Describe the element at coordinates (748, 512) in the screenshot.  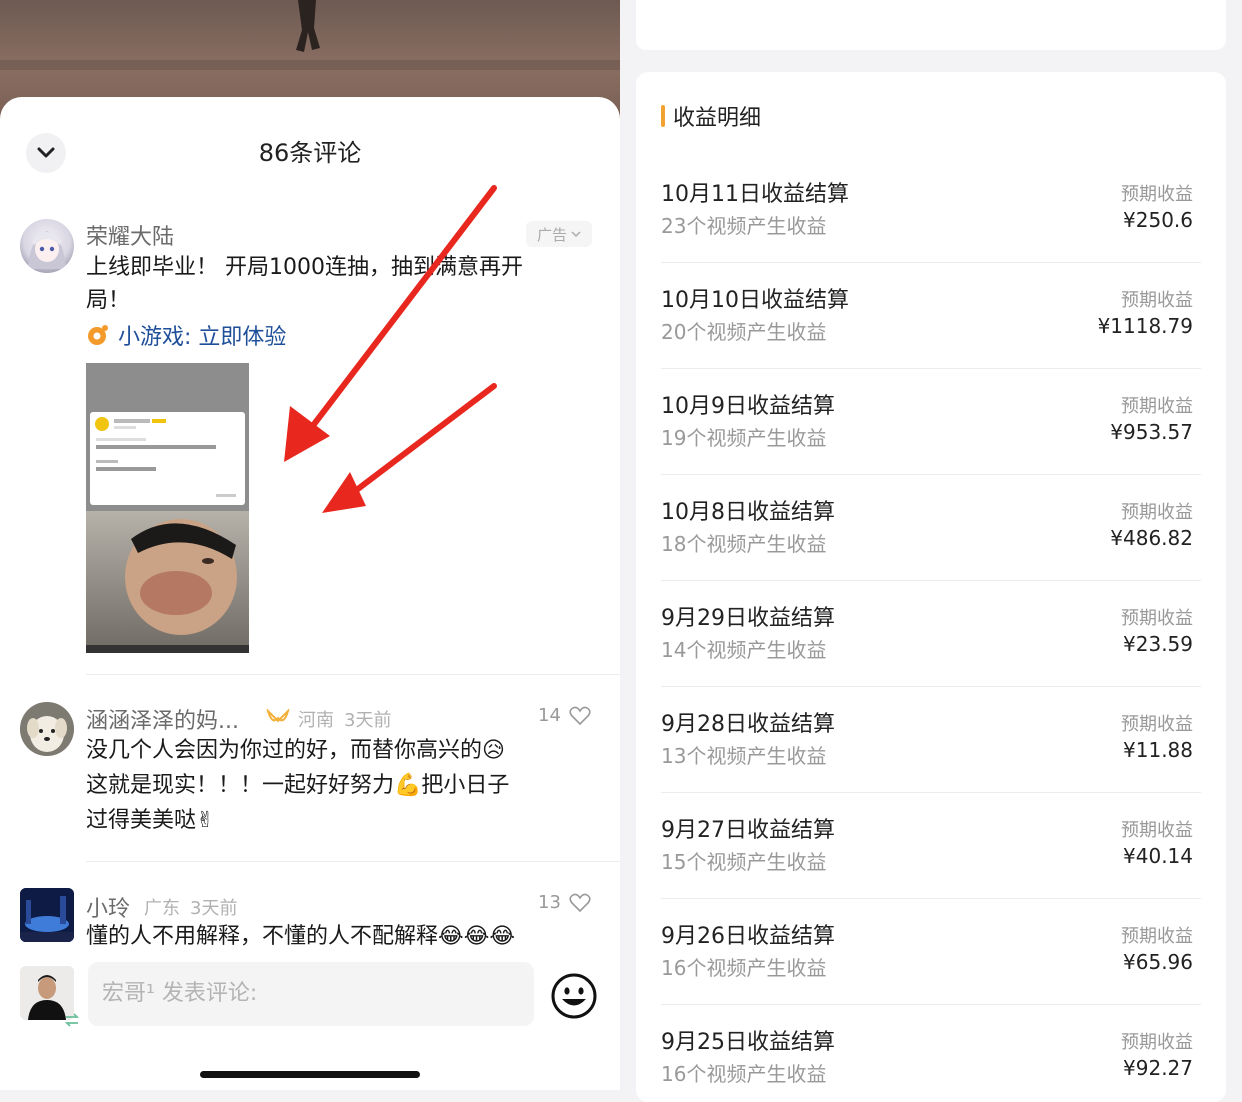
I see `earnings-row-title: 10月8日收益结算` at that location.